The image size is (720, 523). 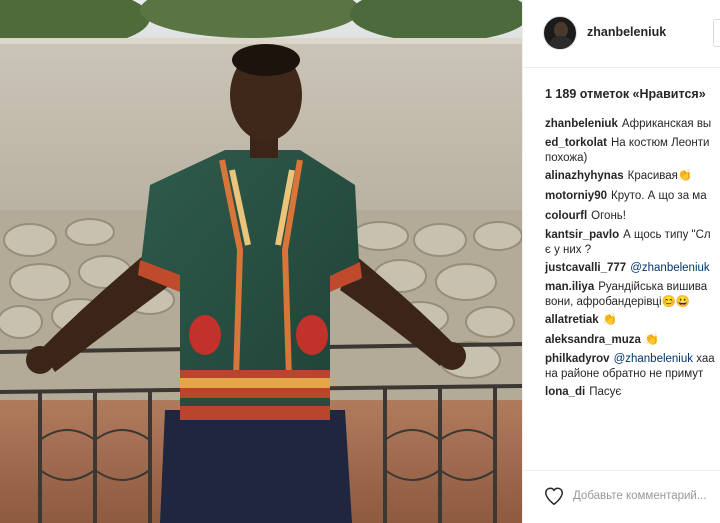 I want to click on comment: alinazhyhynas Красивая👏, so click(x=632, y=178).